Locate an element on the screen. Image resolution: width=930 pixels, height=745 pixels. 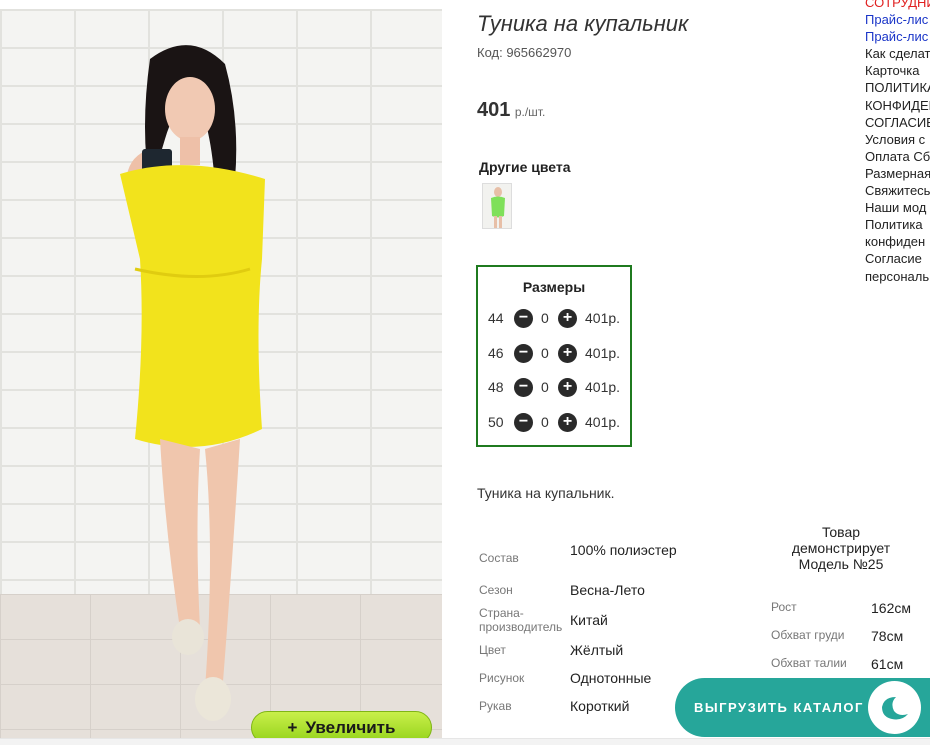
model-value: 78см is located at coordinates (887, 636).